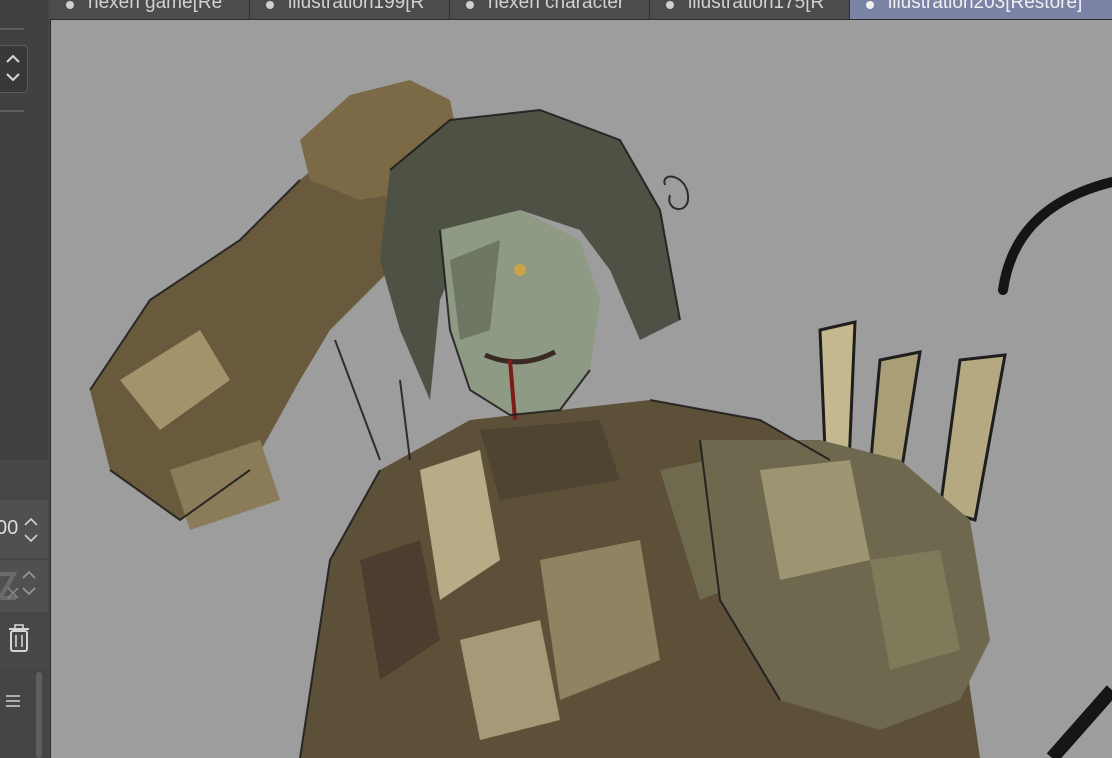  What do you see at coordinates (39, 715) in the screenshot?
I see `layer-scrollbar` at bounding box center [39, 715].